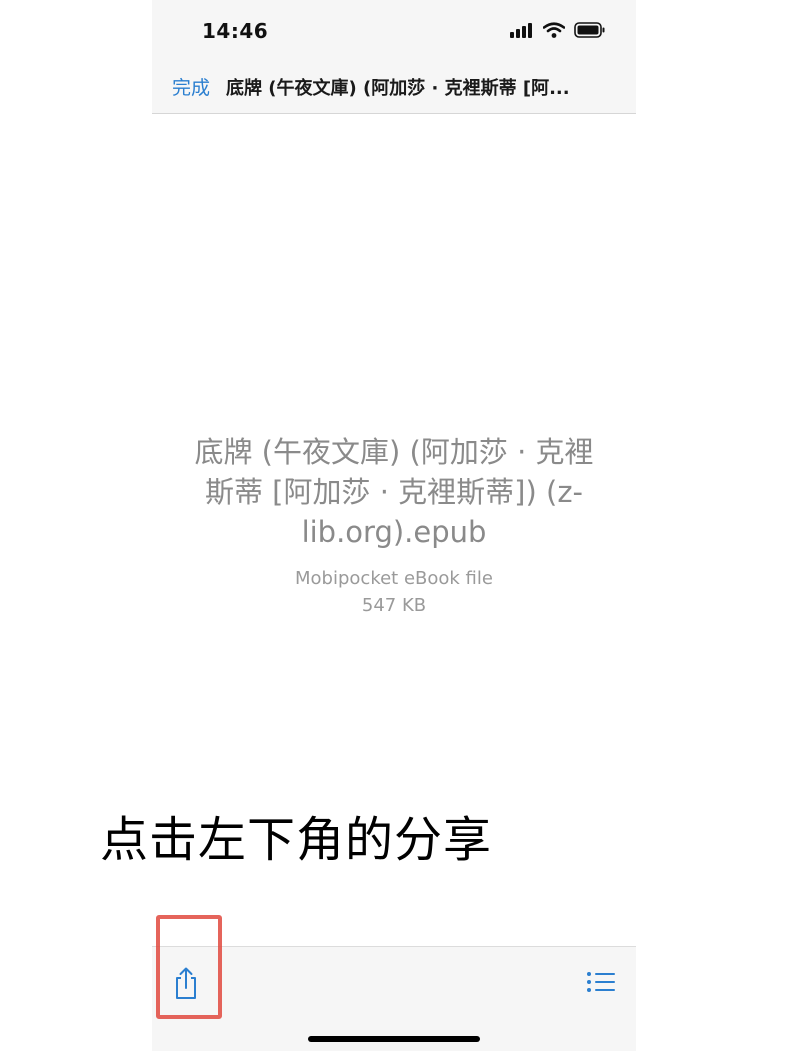 This screenshot has height=1051, width=788. Describe the element at coordinates (522, 32) in the screenshot. I see `cellular-signal-icon` at that location.